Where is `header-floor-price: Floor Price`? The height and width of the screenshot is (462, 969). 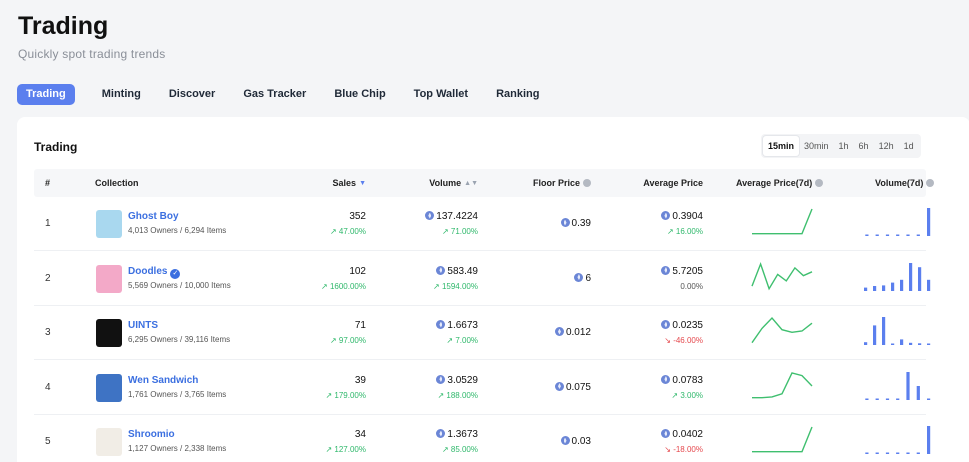
header-floor-price: Floor Price is located at coordinates (562, 183).